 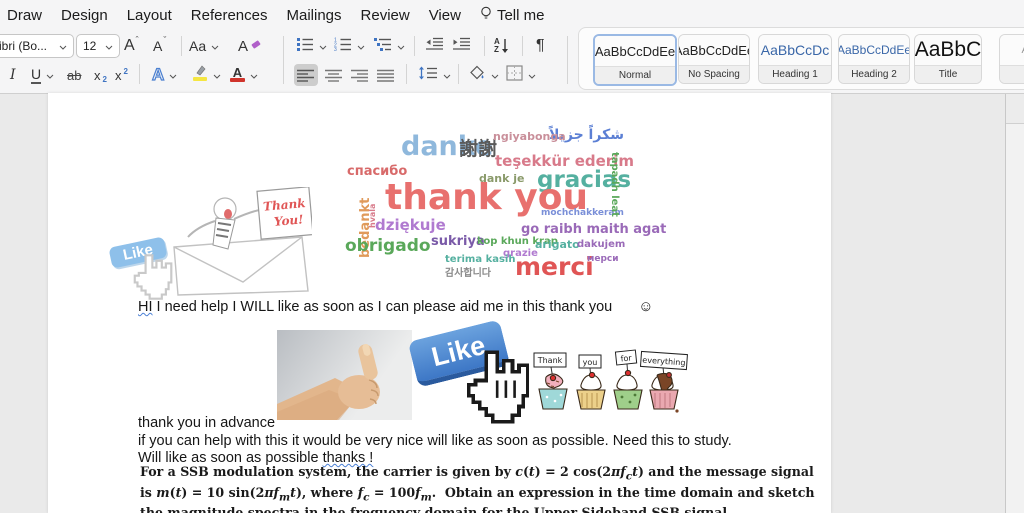 What do you see at coordinates (288, 220) in the screenshot?
I see `svg-text: You!` at bounding box center [288, 220].